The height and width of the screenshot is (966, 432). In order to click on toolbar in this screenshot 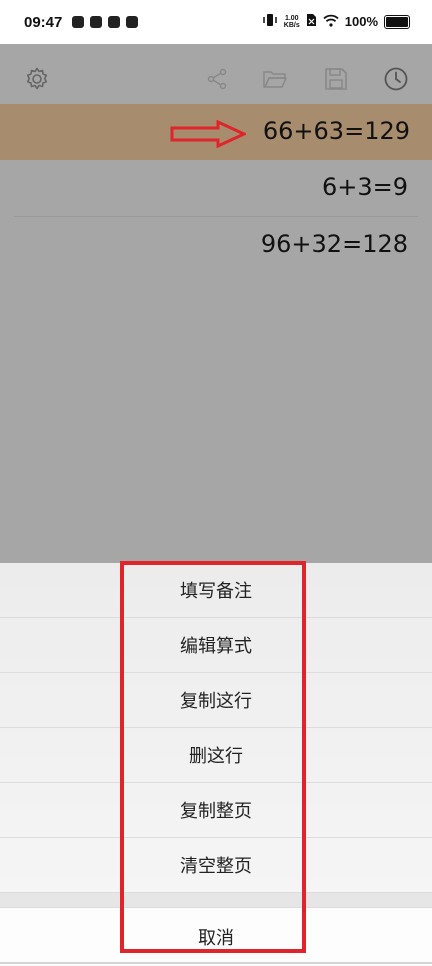, I will do `click(216, 74)`.